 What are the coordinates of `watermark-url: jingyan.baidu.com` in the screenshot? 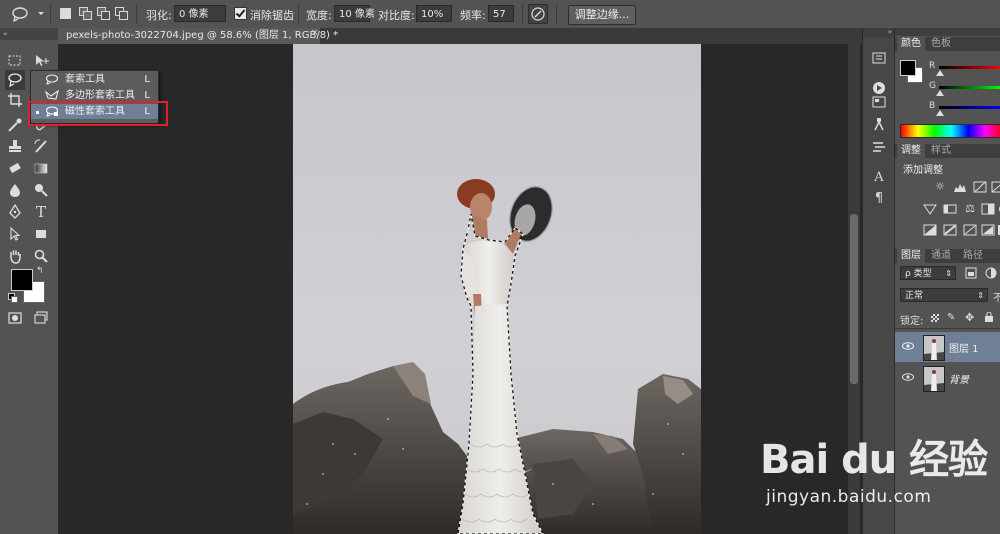 It's located at (849, 497).